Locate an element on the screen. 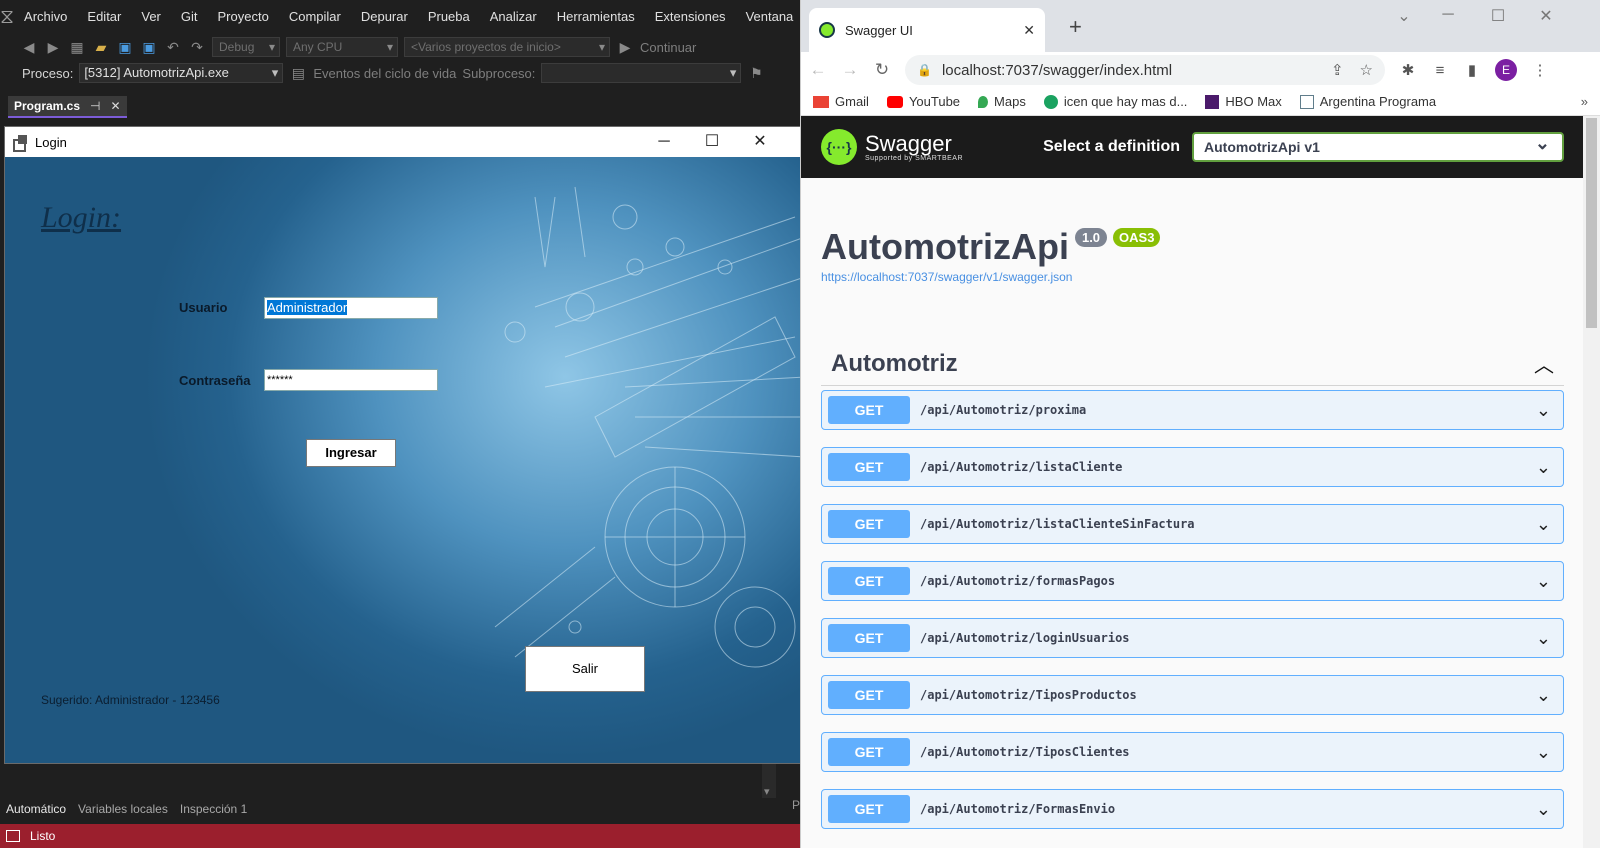  save-icon: ▣ is located at coordinates (125, 47).